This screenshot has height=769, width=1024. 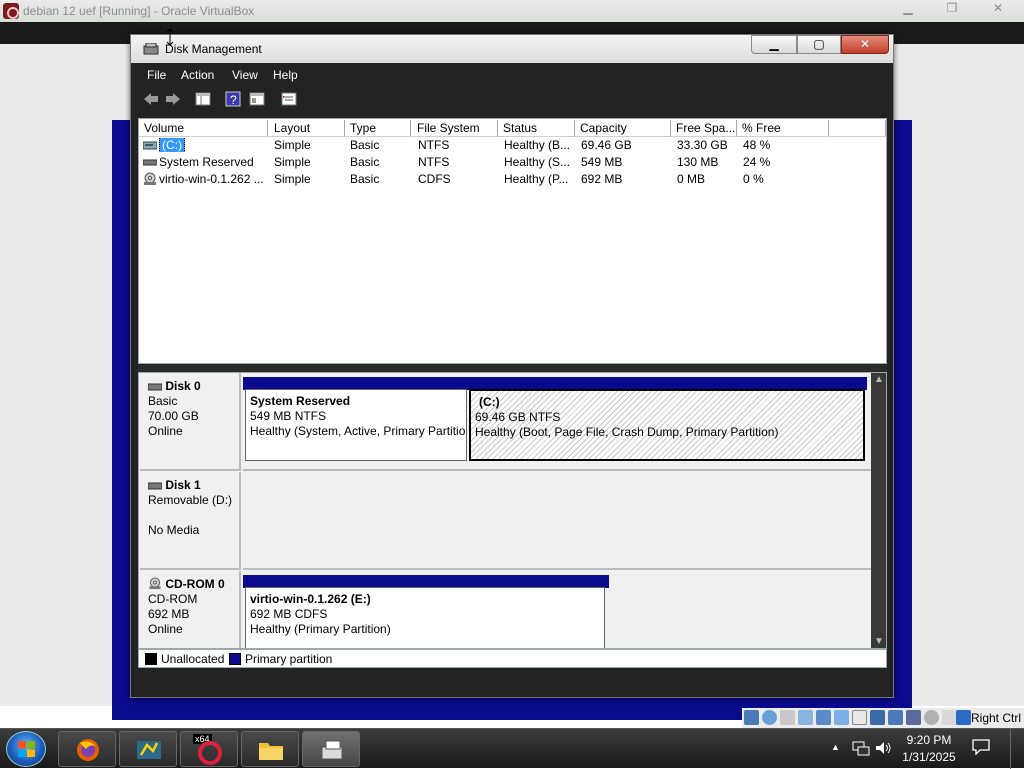 I want to click on column-header-capacity: Capacity, so click(x=623, y=128).